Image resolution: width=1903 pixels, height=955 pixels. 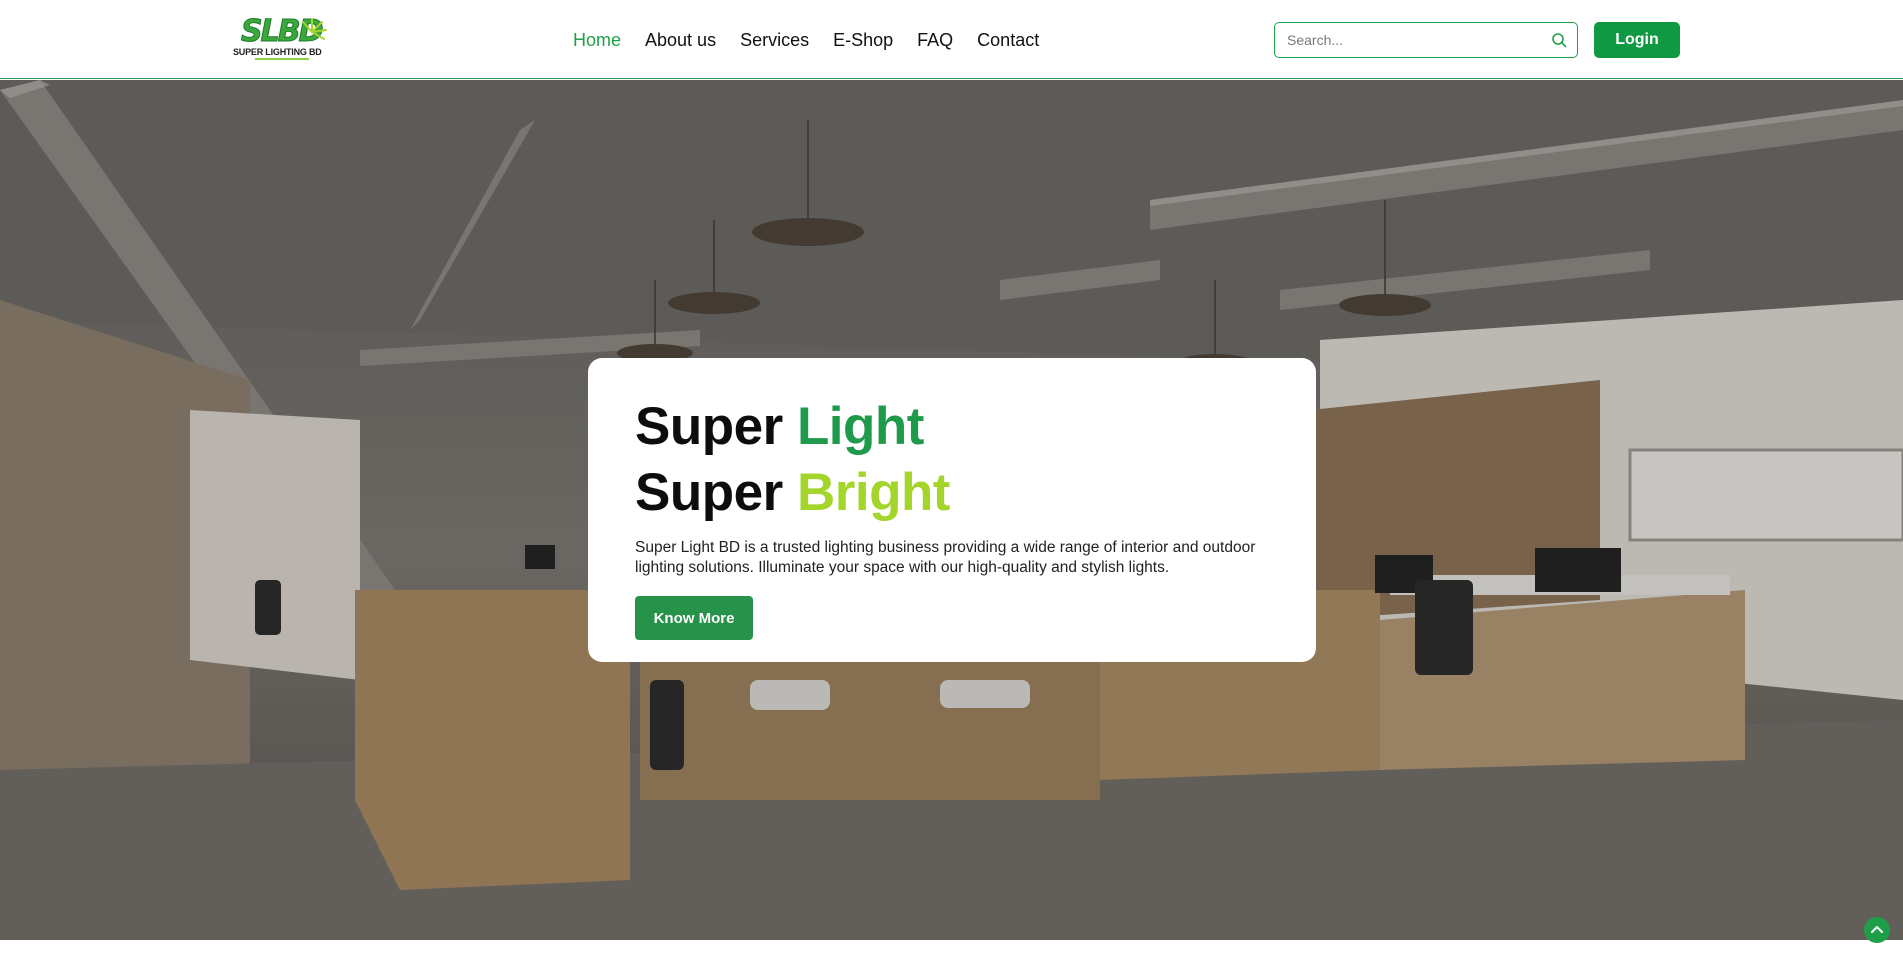 What do you see at coordinates (860, 426) in the screenshot?
I see `headline-word-light: Light` at bounding box center [860, 426].